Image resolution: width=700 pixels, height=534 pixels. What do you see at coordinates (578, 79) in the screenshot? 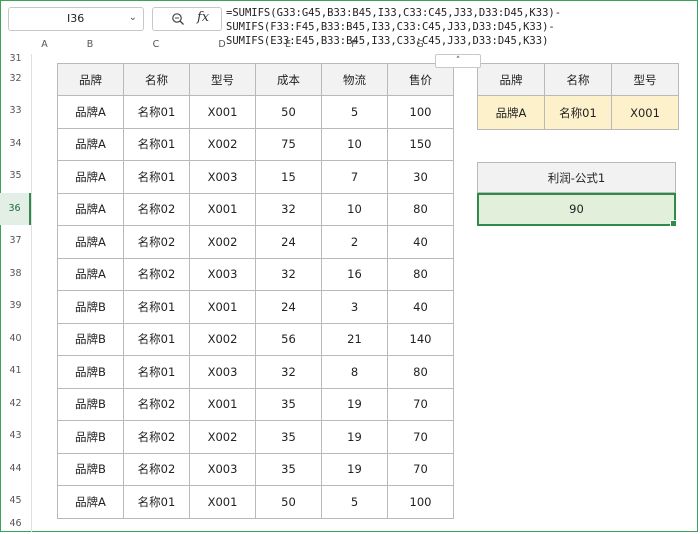
I see `criteria-title: 名称` at bounding box center [578, 79].